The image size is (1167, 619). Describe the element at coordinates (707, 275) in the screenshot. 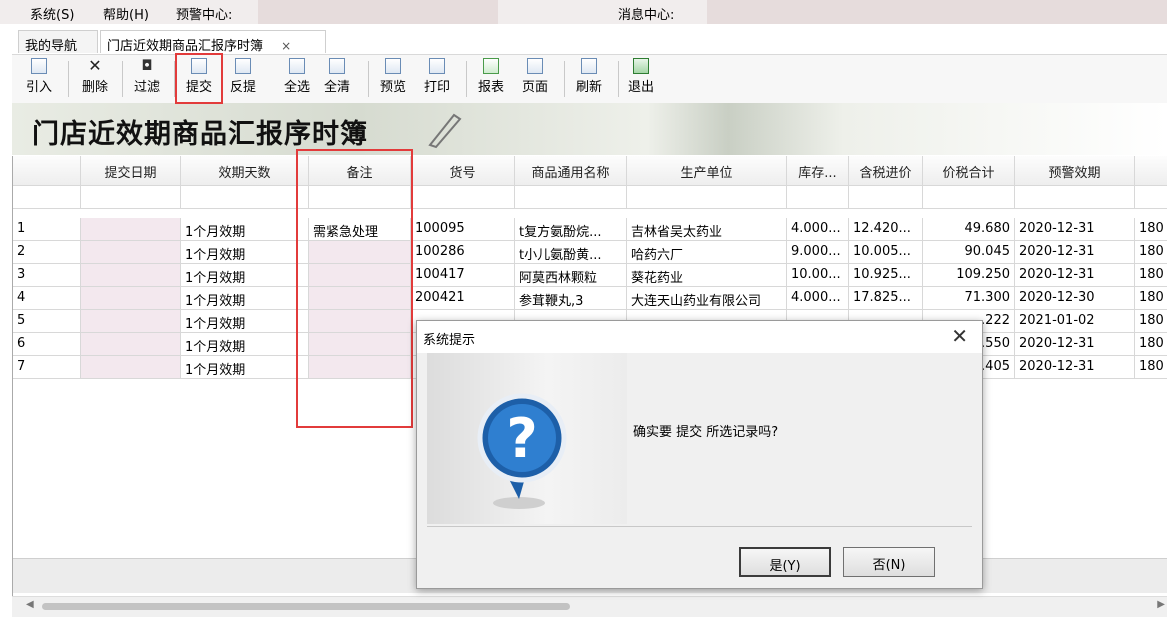

I see `cell-manufacturer: 葵花药业` at that location.